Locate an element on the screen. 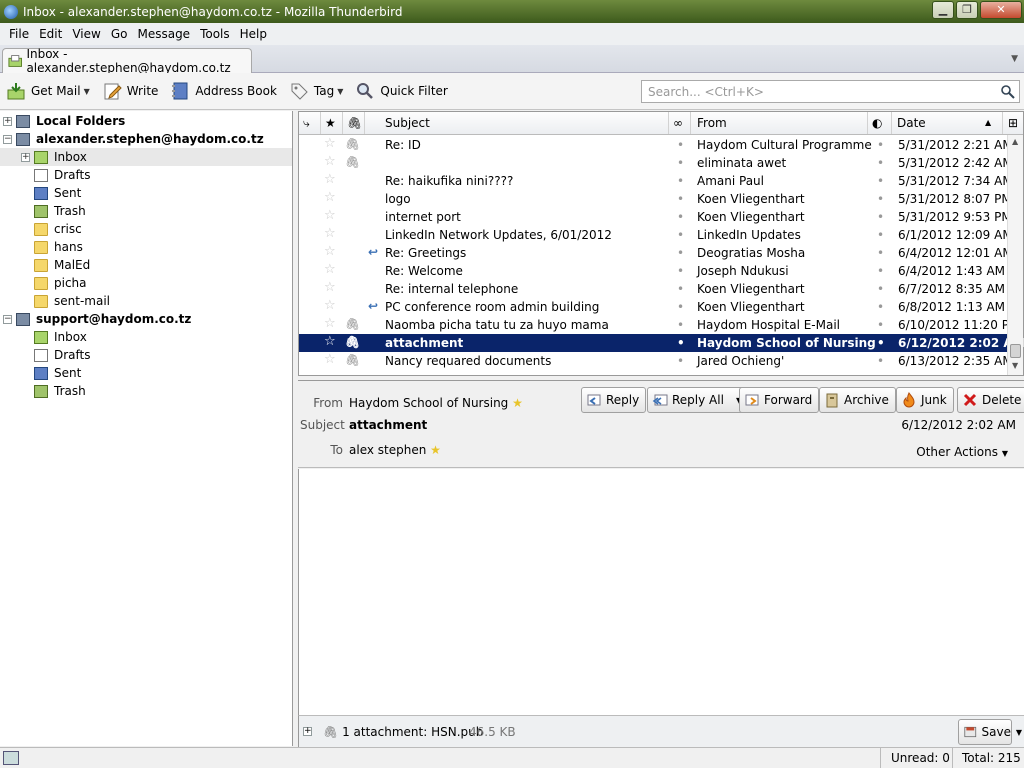 This screenshot has height=768, width=1024. tab-inbox: Inbox - alexander.stephen@haydom.co.tz is located at coordinates (127, 61).